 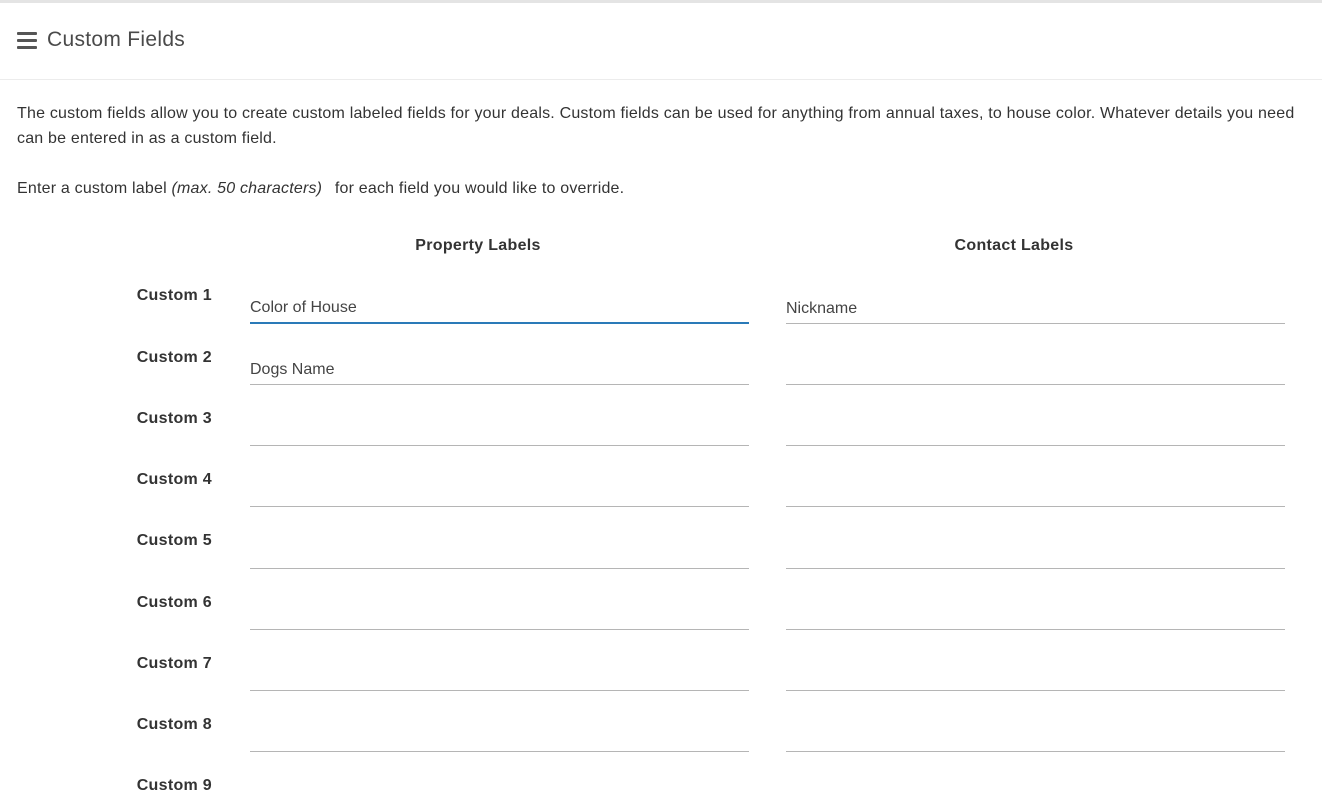 I want to click on hamburger-menu-icon, so click(x=27, y=40).